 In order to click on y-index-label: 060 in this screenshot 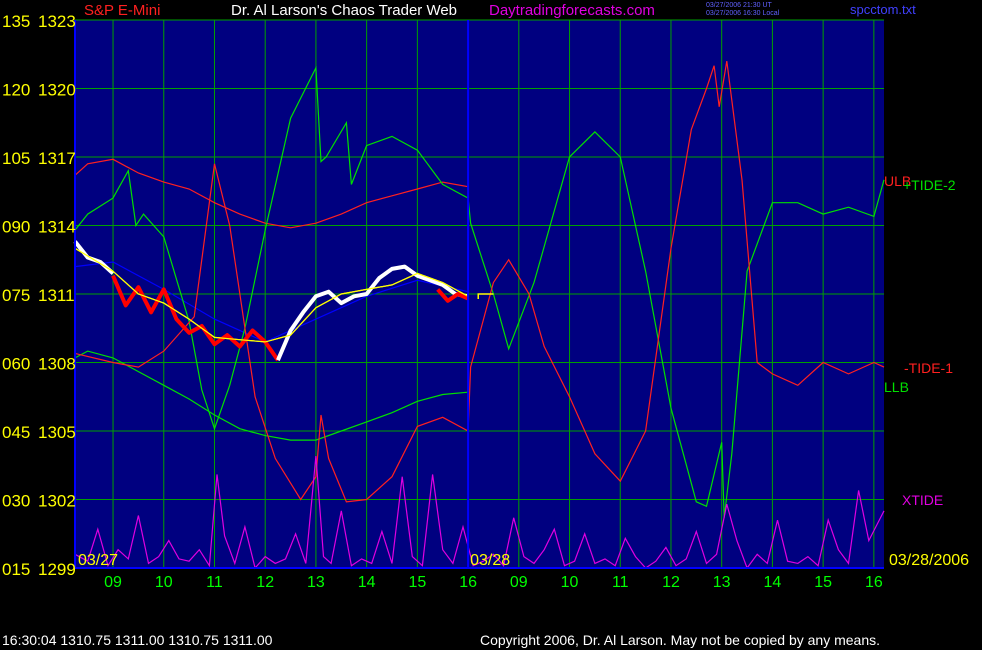, I will do `click(16, 364)`.